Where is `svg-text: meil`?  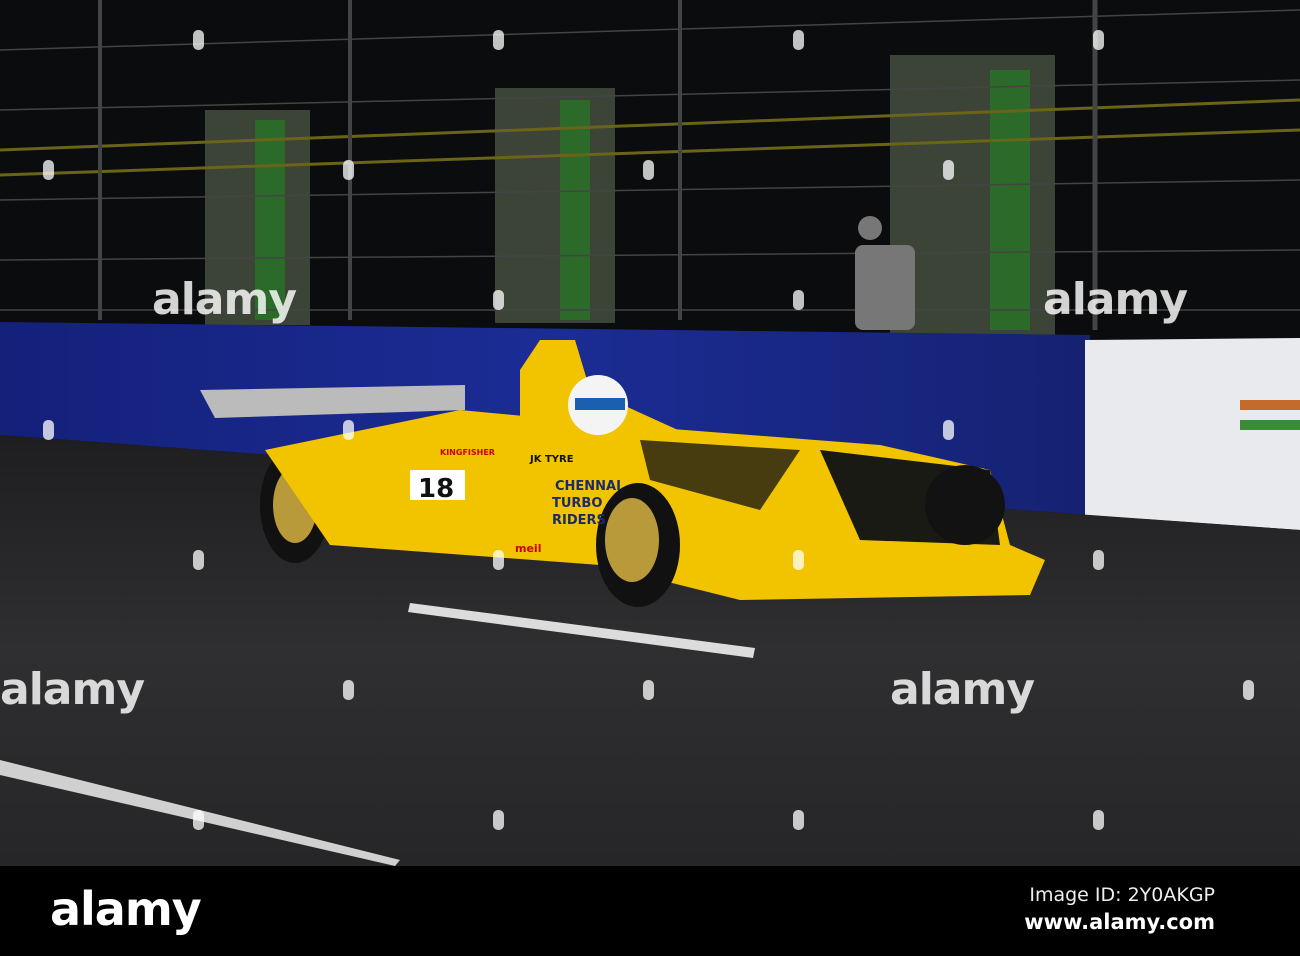
svg-text: meil is located at coordinates (528, 548).